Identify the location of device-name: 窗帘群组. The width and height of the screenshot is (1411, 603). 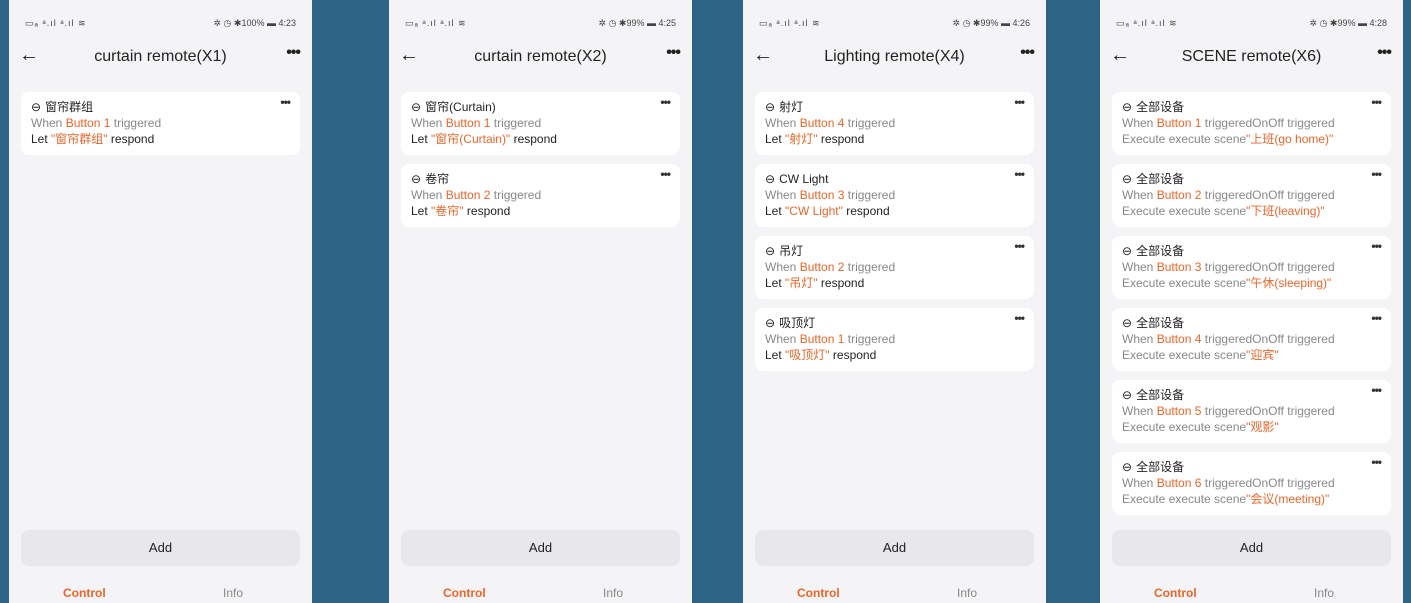
(69, 107).